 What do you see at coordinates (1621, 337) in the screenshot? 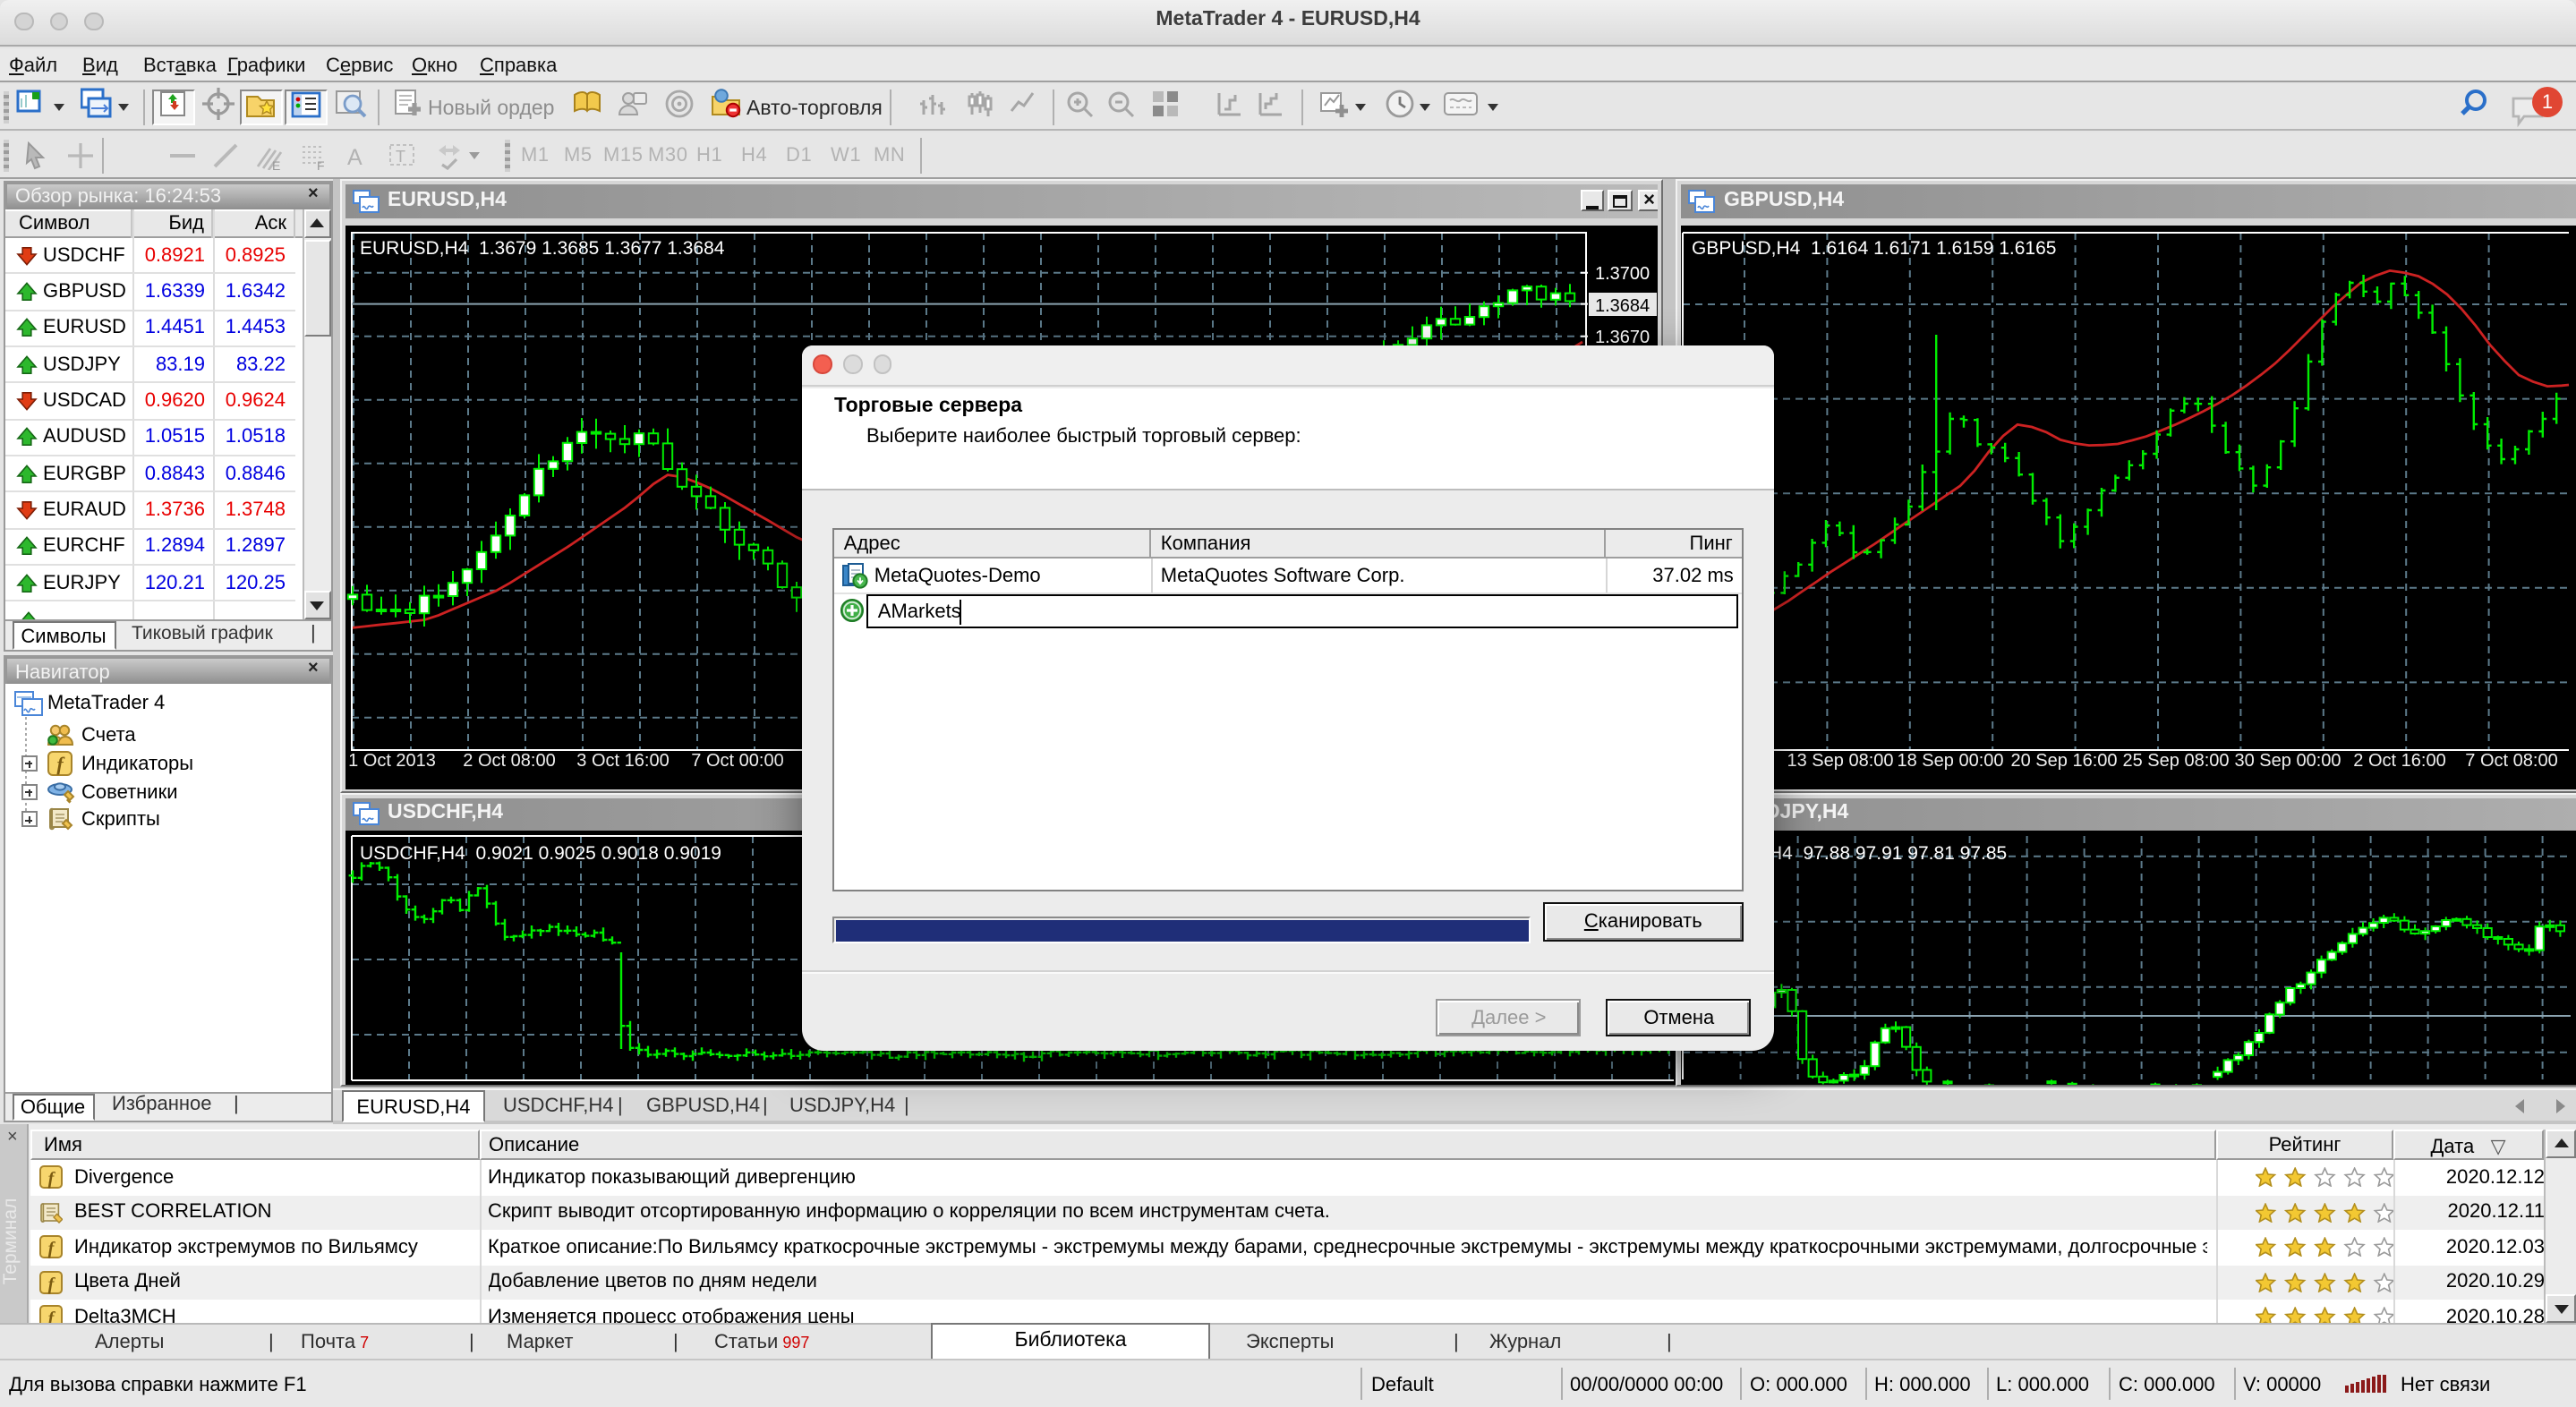
I see `svg-text: 1.3670` at bounding box center [1621, 337].